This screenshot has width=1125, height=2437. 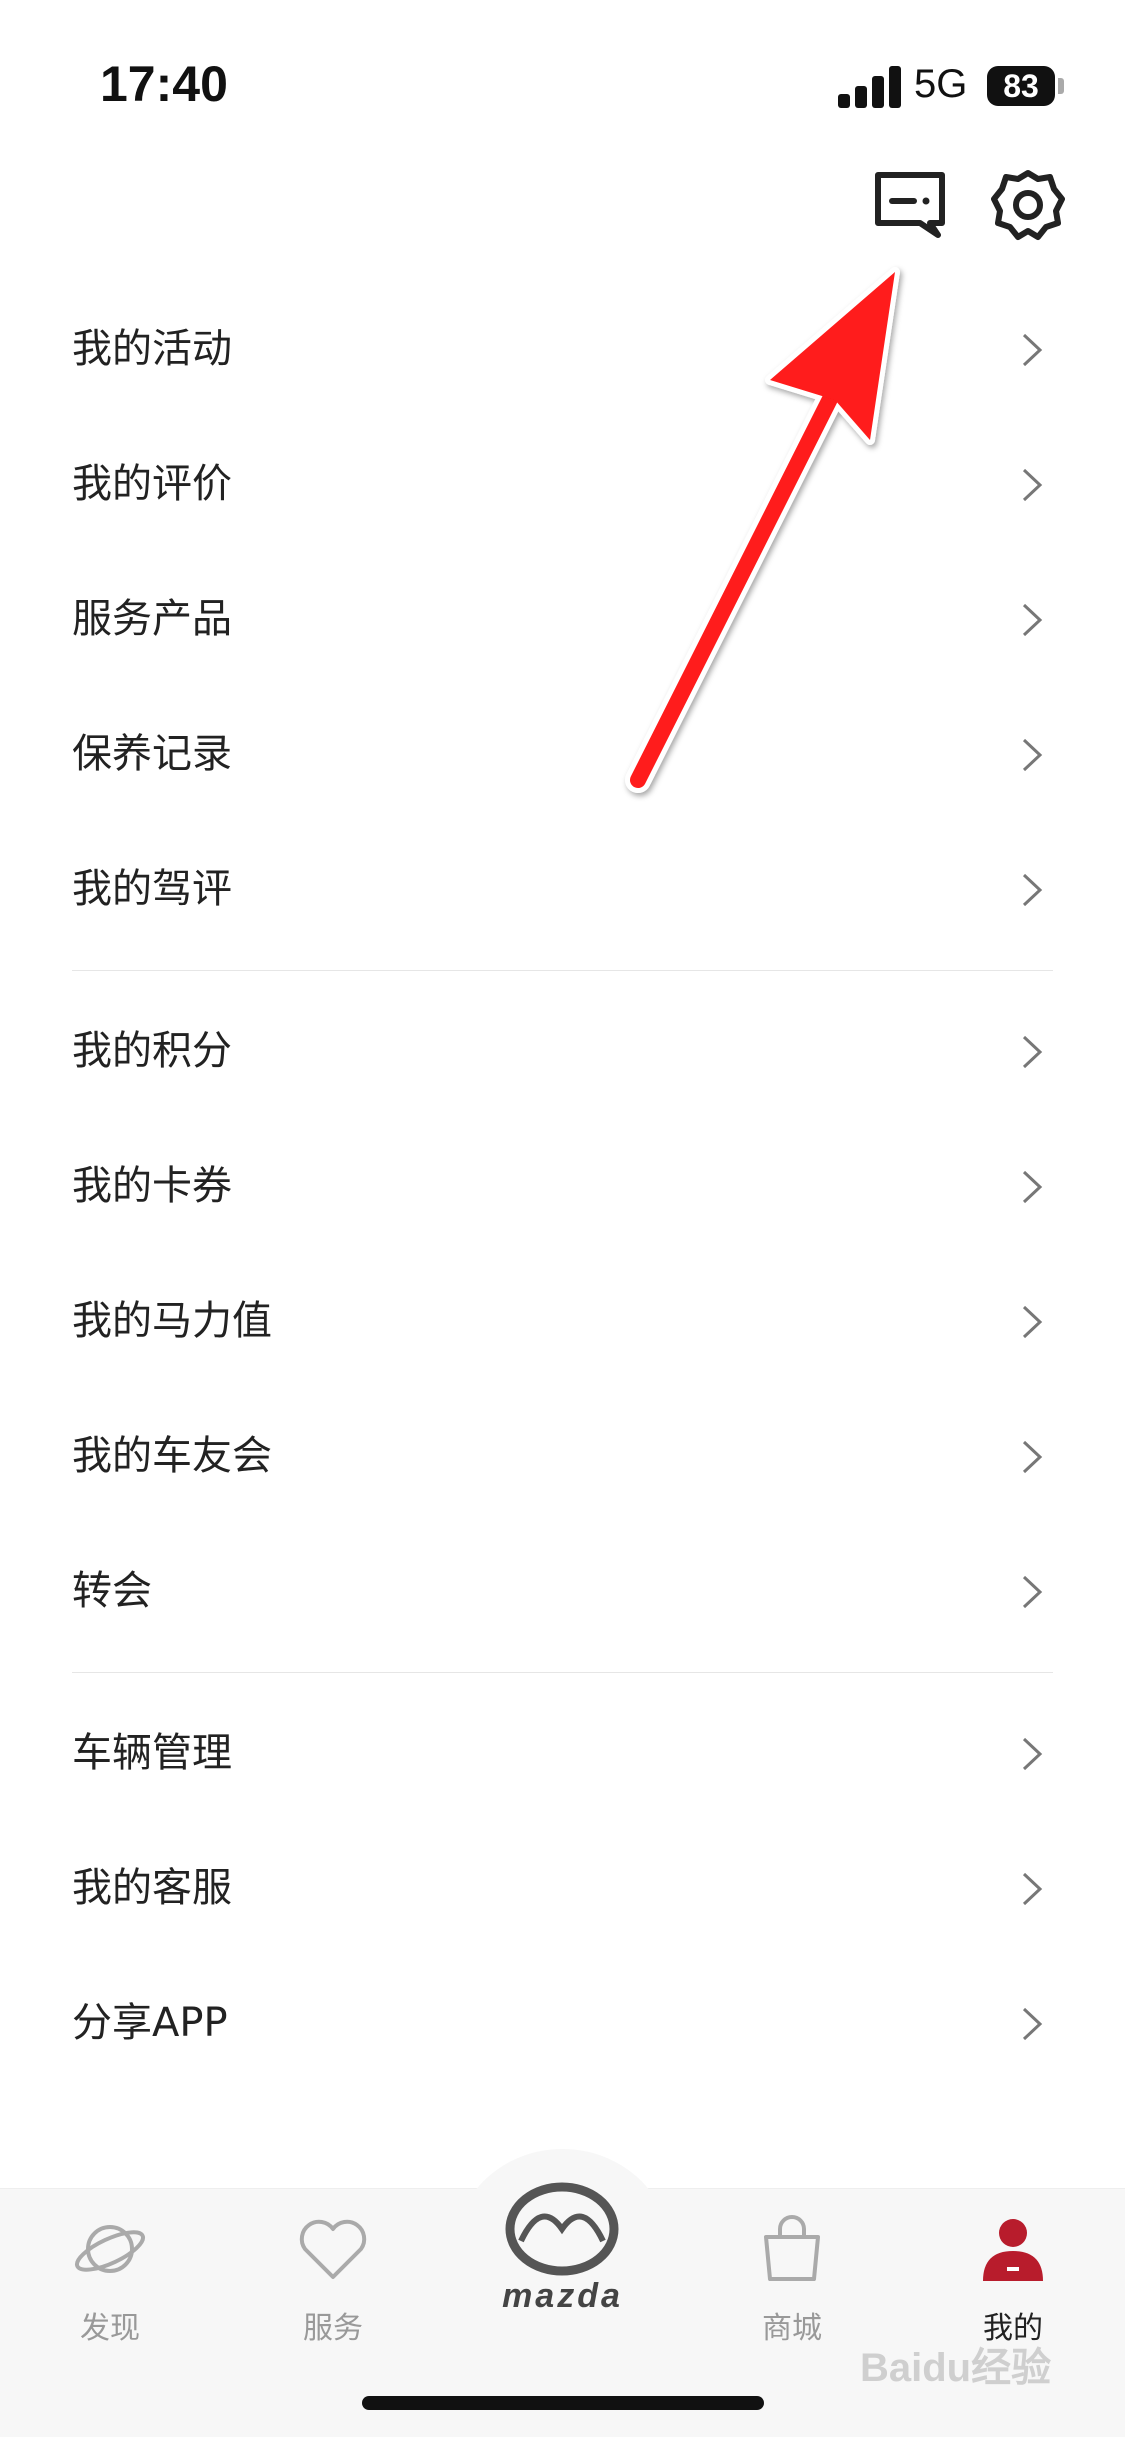 I want to click on message-button, so click(x=910, y=205).